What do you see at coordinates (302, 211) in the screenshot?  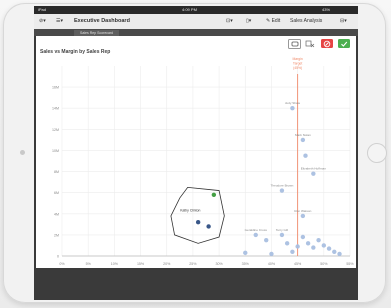 I see `data-point-label: Ron Watson` at bounding box center [302, 211].